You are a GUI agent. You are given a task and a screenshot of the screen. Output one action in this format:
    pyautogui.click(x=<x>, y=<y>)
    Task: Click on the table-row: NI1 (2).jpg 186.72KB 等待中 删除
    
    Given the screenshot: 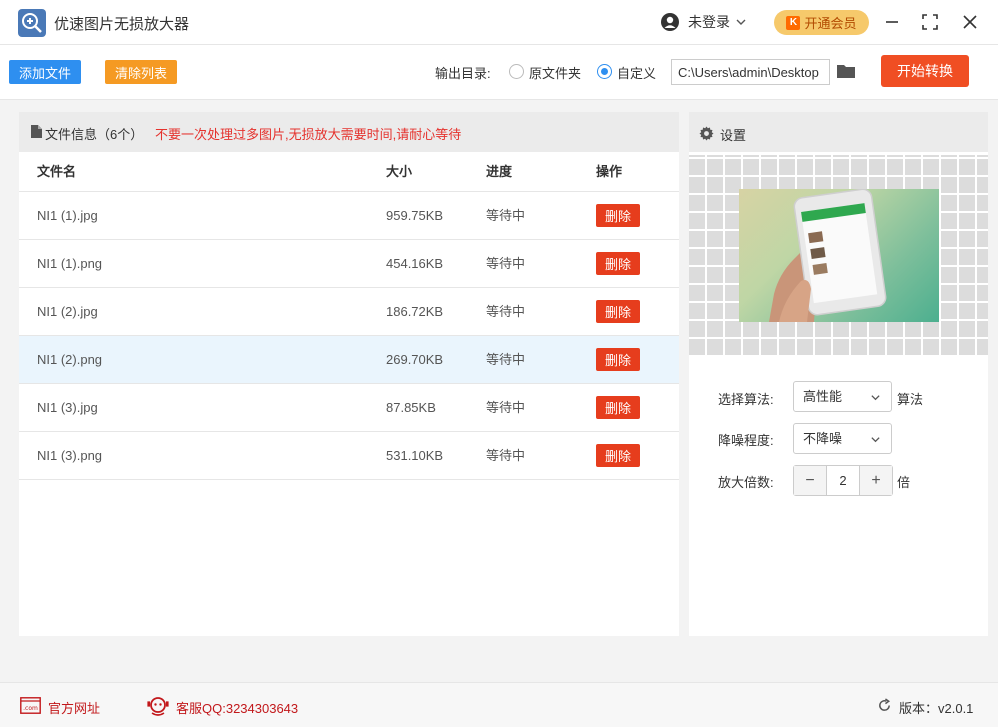 What is the action you would take?
    pyautogui.click(x=349, y=312)
    